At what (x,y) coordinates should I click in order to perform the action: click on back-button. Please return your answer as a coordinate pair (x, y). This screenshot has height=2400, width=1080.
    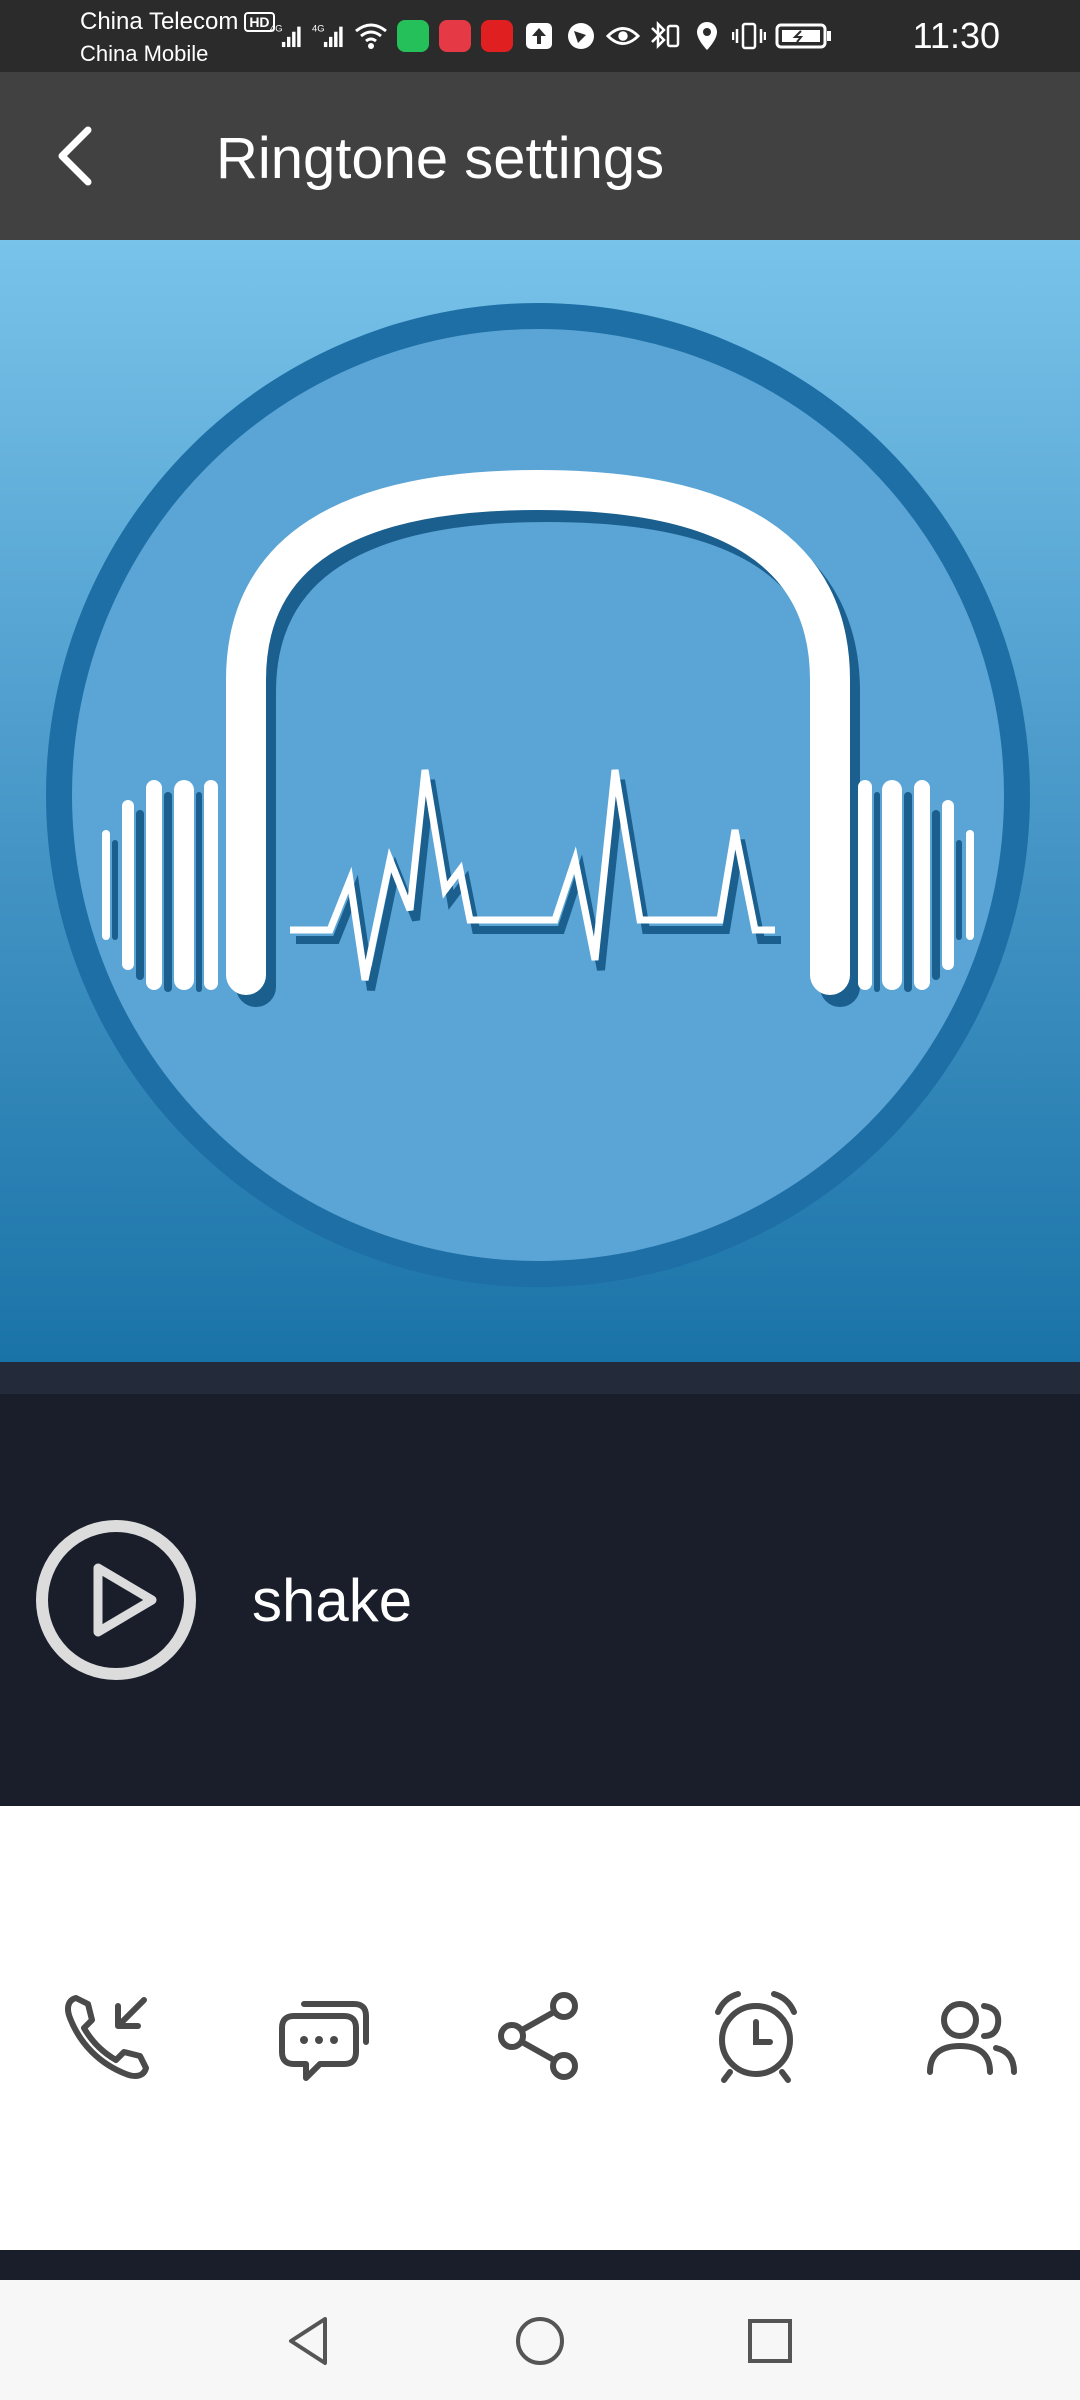
    Looking at the image, I should click on (76, 156).